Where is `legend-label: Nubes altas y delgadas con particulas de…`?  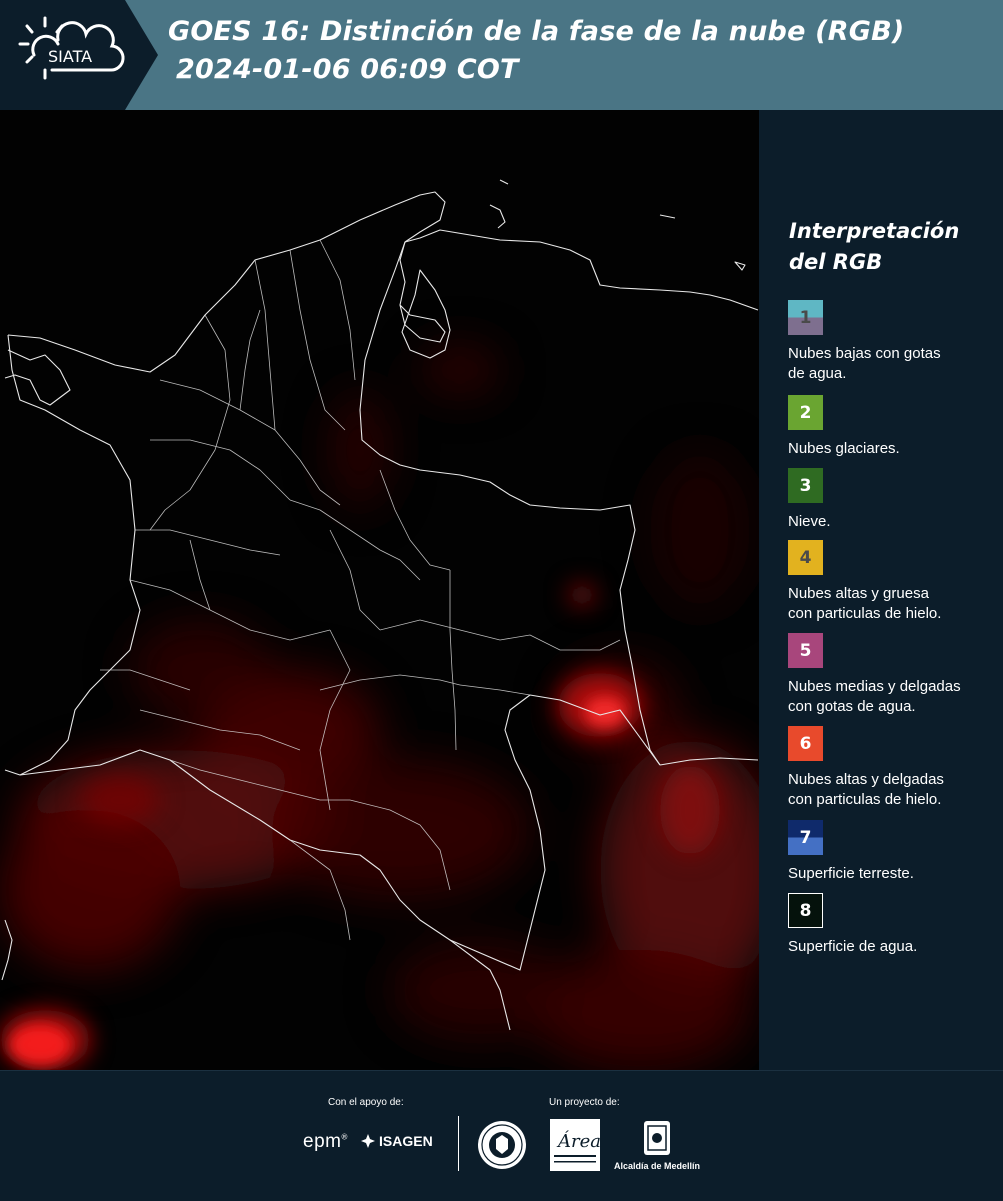 legend-label: Nubes altas y delgadas con particulas de… is located at coordinates (866, 789).